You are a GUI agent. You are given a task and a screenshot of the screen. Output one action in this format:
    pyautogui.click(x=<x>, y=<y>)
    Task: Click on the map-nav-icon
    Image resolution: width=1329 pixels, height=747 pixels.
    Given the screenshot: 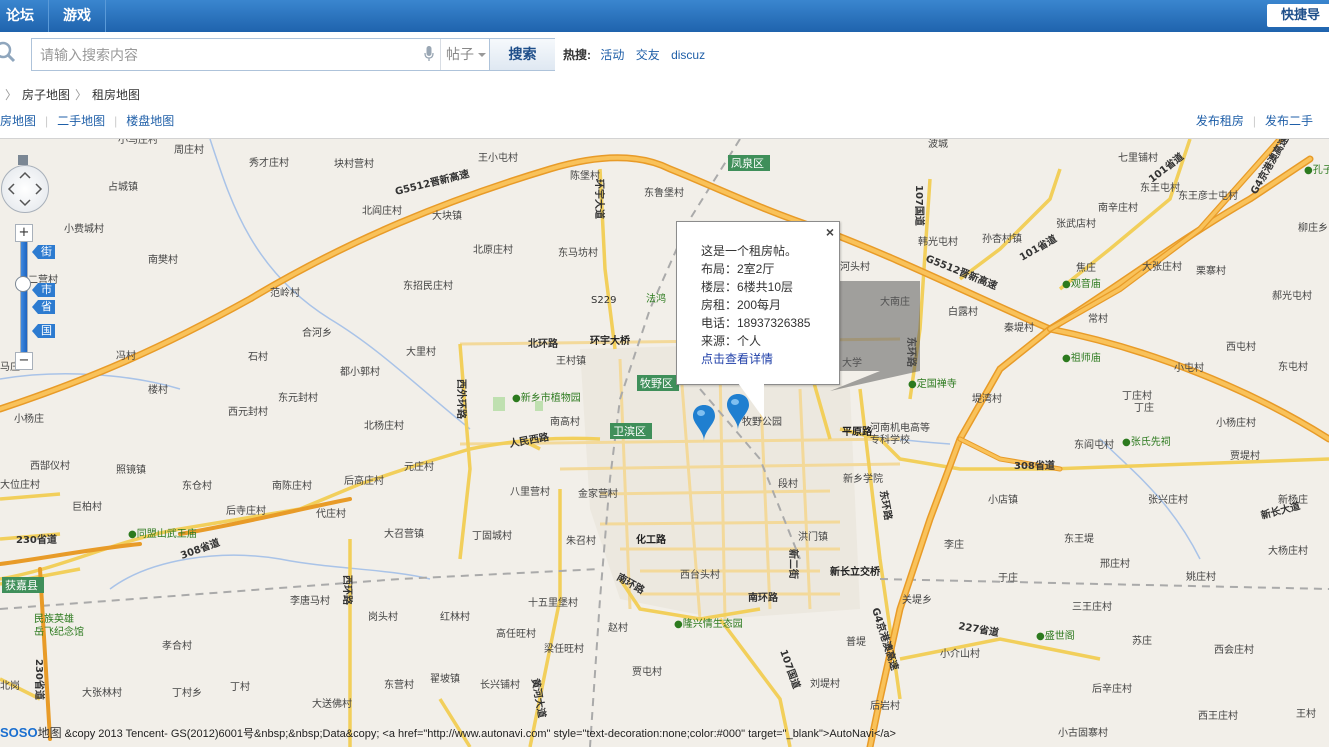 What is the action you would take?
    pyautogui.click(x=23, y=160)
    